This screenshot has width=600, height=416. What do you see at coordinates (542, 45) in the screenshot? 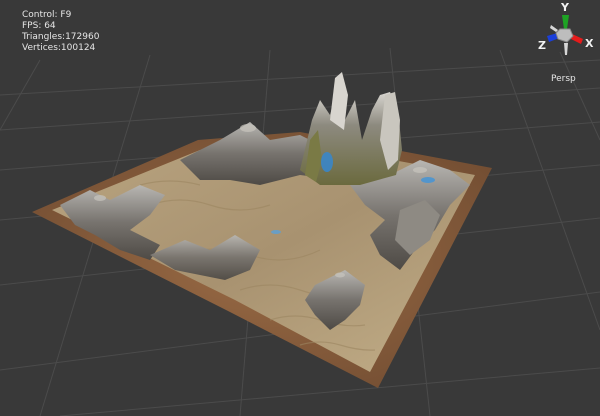
I see `gizmo-z-label: Z` at bounding box center [542, 45].